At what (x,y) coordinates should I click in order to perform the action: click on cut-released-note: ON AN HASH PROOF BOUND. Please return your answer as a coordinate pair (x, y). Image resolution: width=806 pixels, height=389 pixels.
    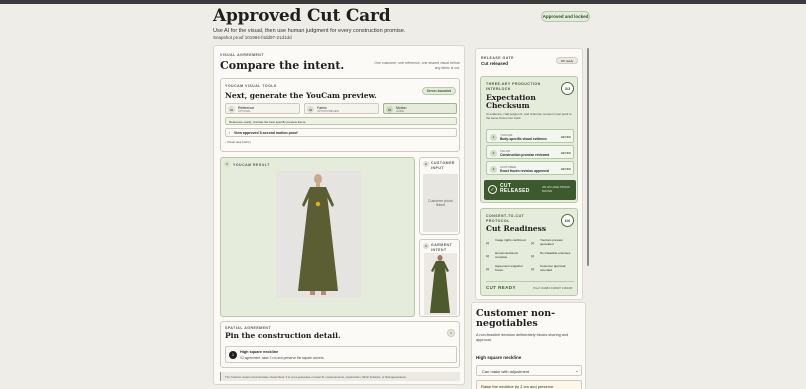
    Looking at the image, I should click on (556, 189).